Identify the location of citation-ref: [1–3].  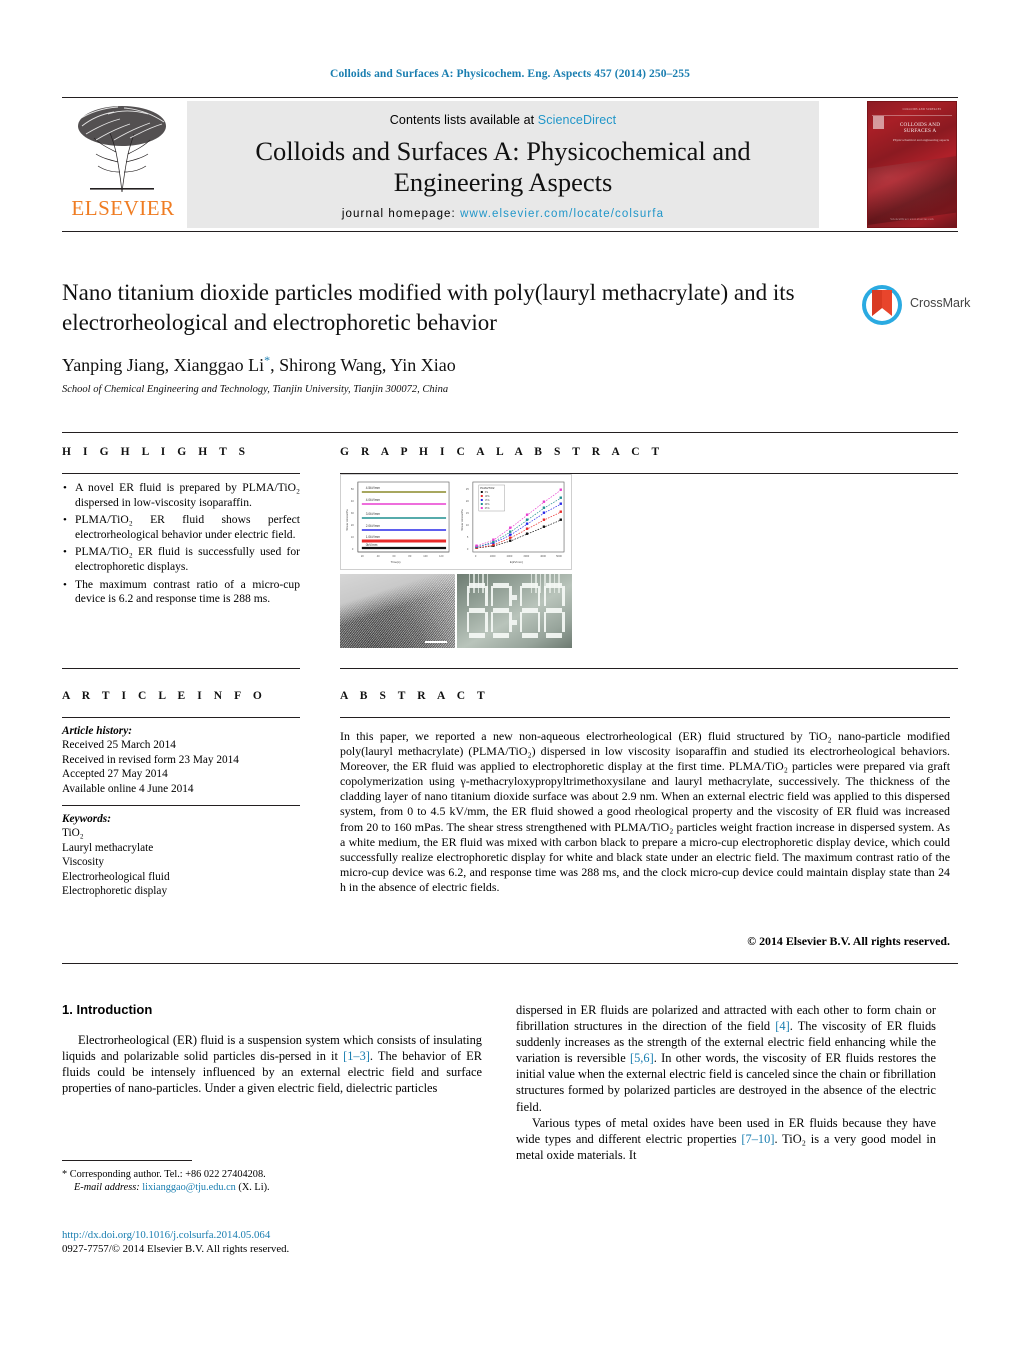
(356, 1056).